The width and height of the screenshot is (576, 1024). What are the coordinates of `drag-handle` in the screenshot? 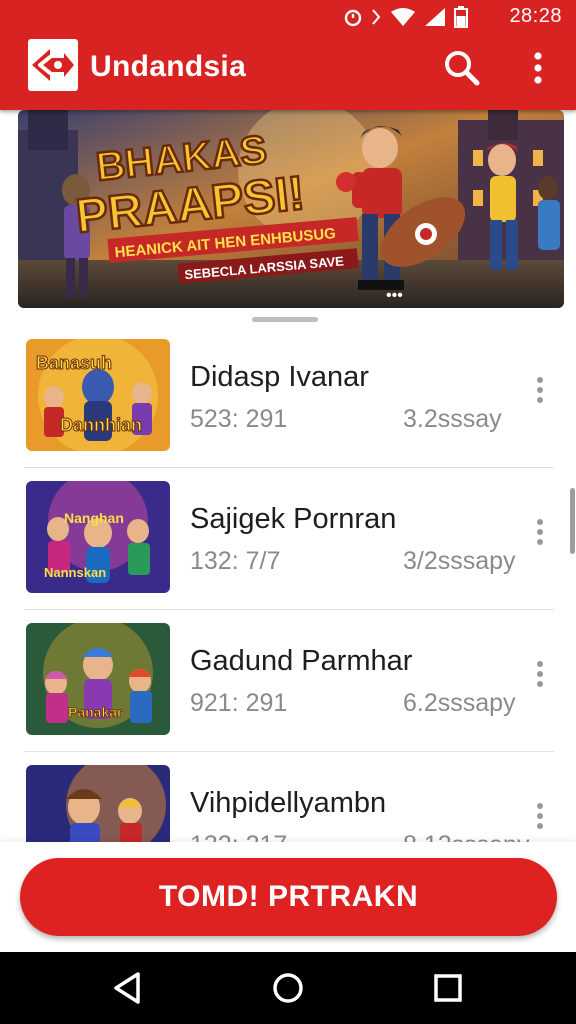 It's located at (285, 319).